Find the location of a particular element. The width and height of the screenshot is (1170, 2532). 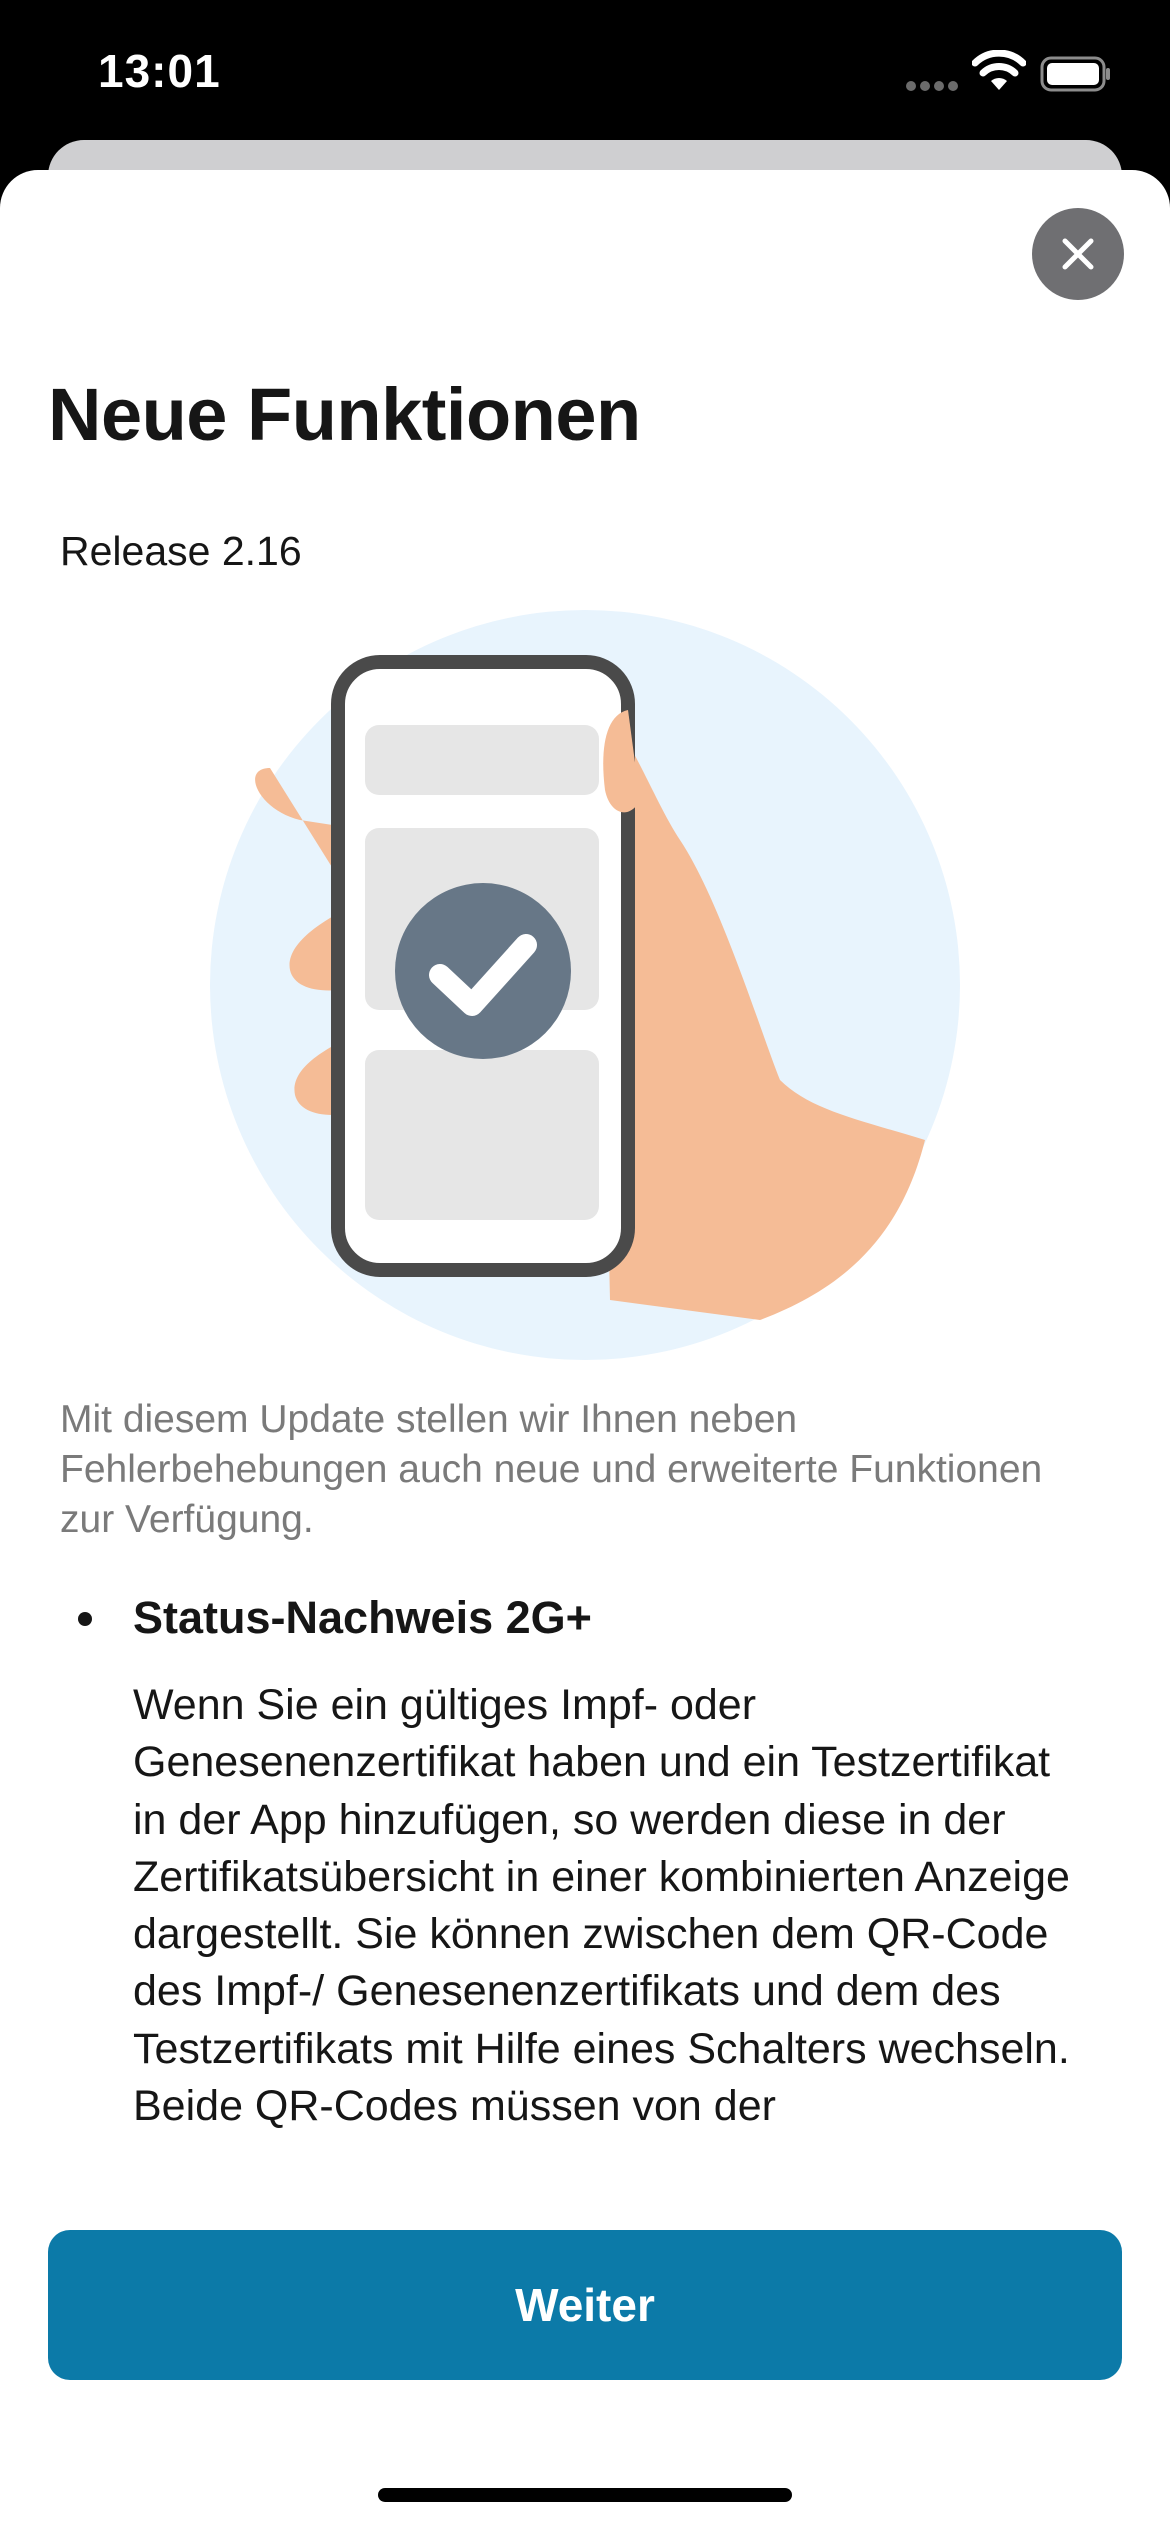

release-label: Release 2.16 is located at coordinates (181, 551).